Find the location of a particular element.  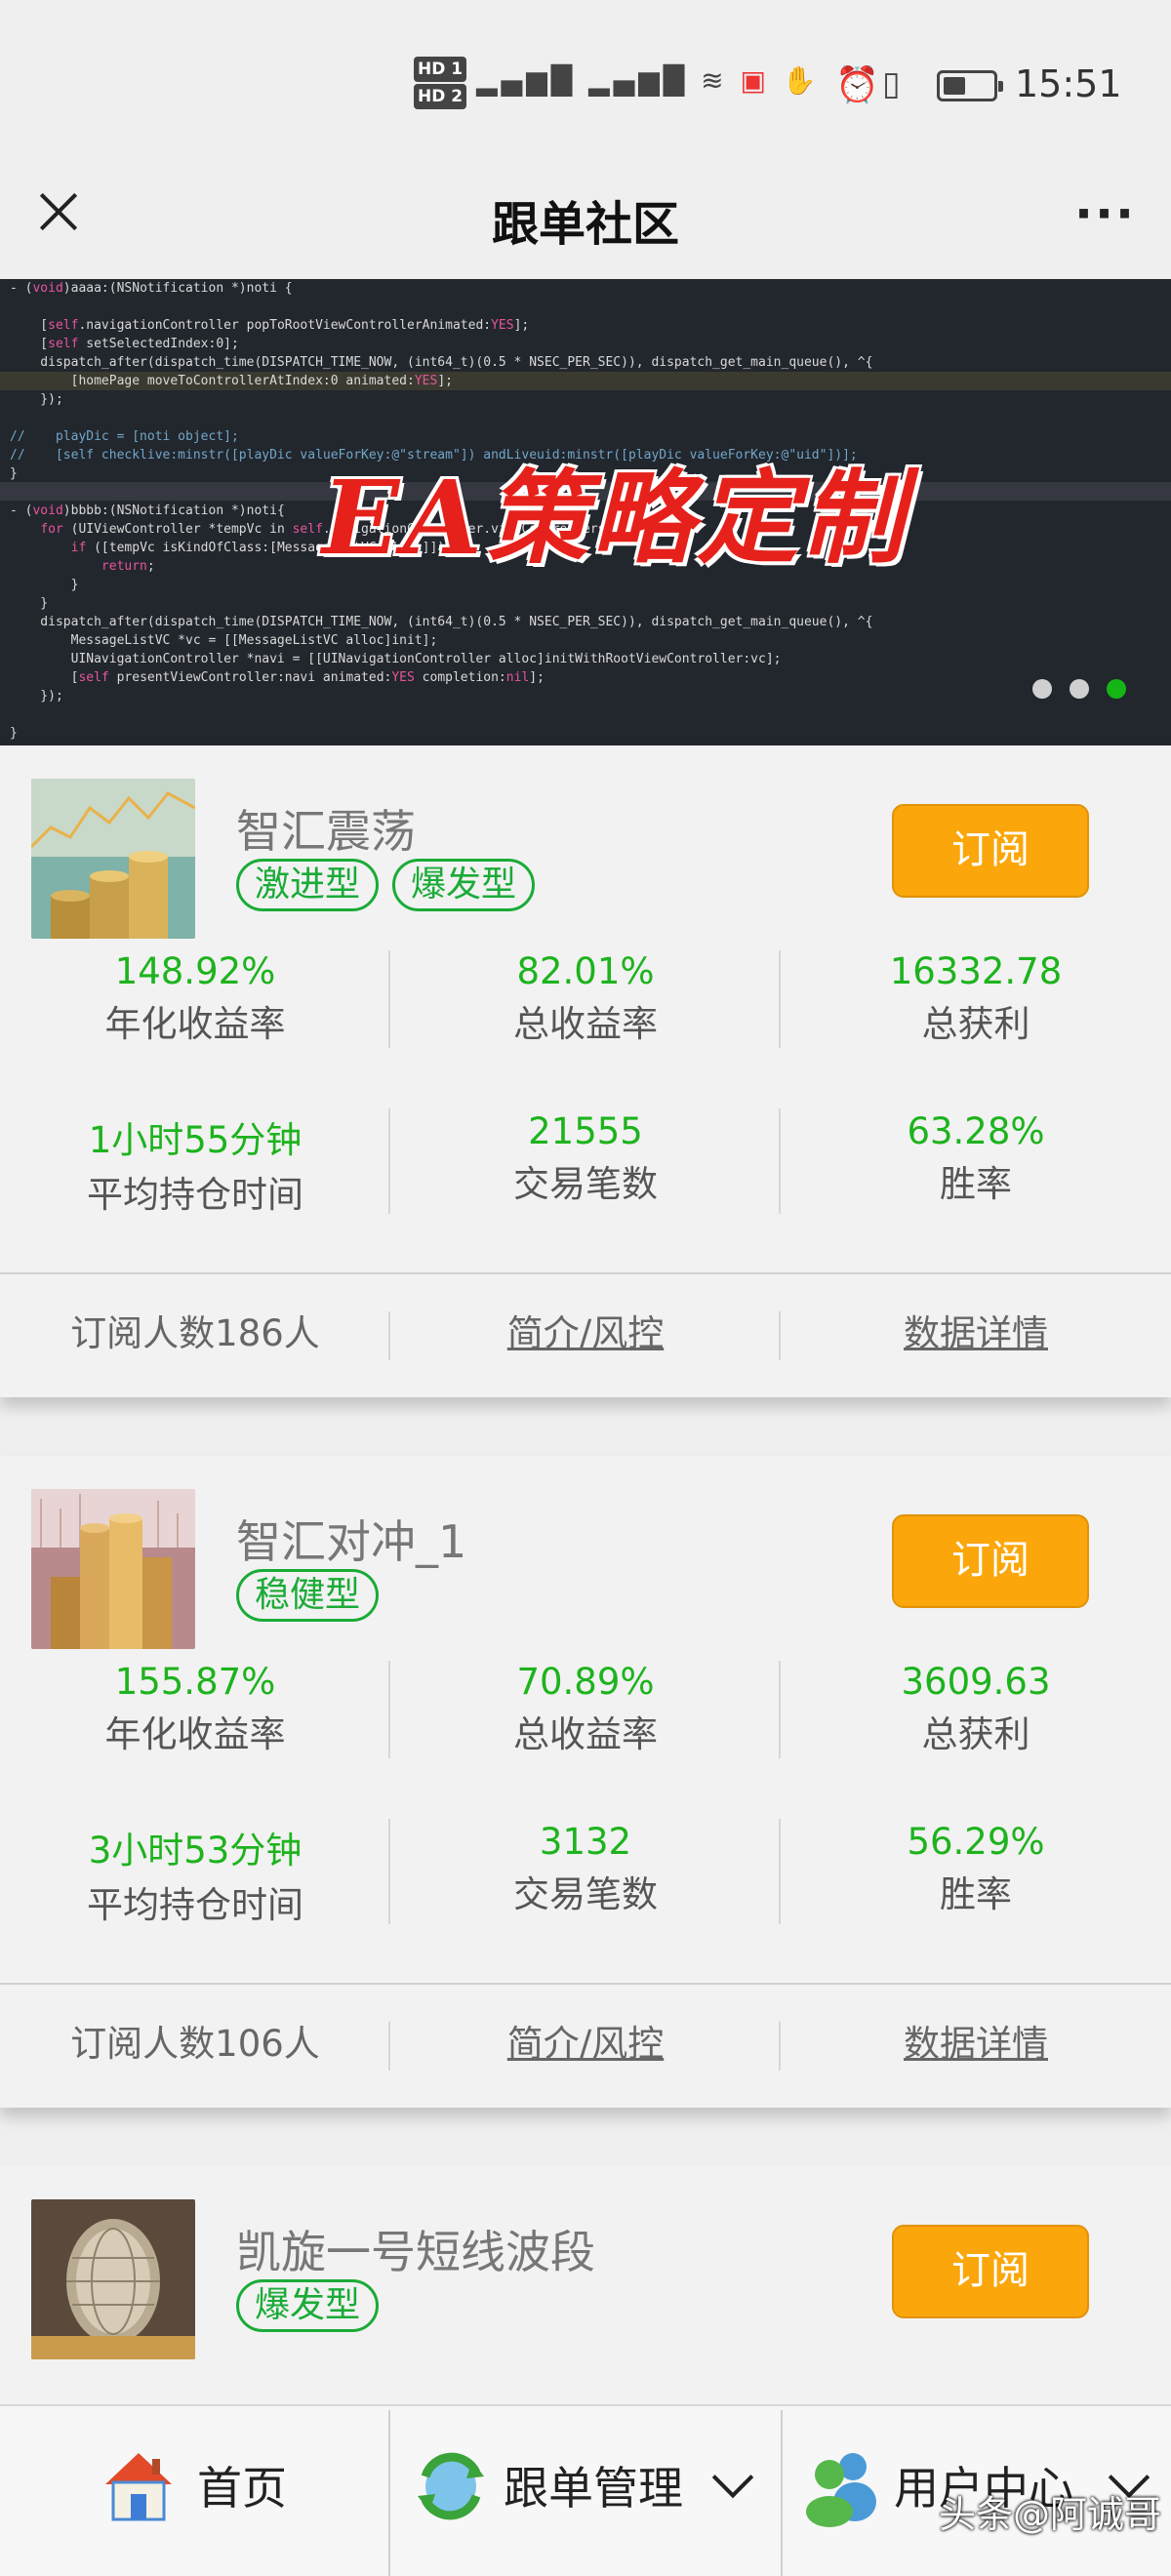

tab-follow-manage-label: 跟单管理 is located at coordinates (593, 2488).